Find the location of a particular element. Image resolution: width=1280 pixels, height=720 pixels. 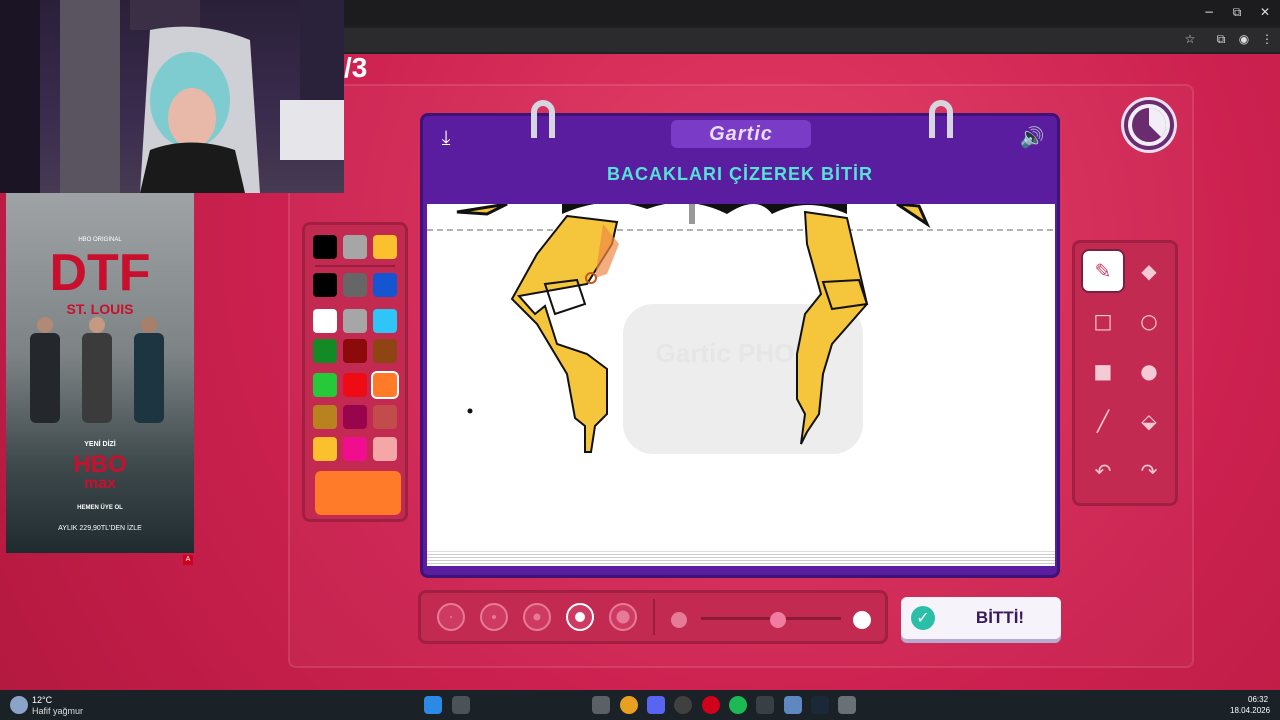

palette-divider is located at coordinates (355, 266).